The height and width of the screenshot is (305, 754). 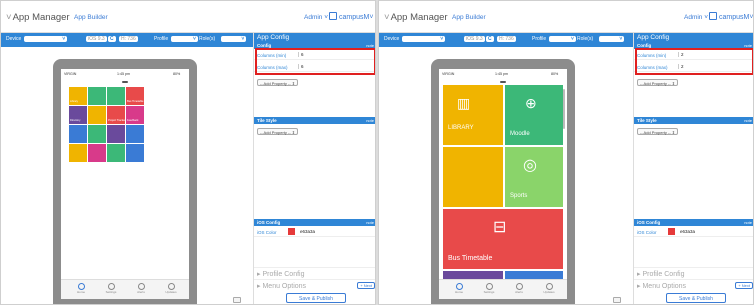 What do you see at coordinates (473, 115) in the screenshot?
I see `tile-library: ▥ LIBRARY` at bounding box center [473, 115].